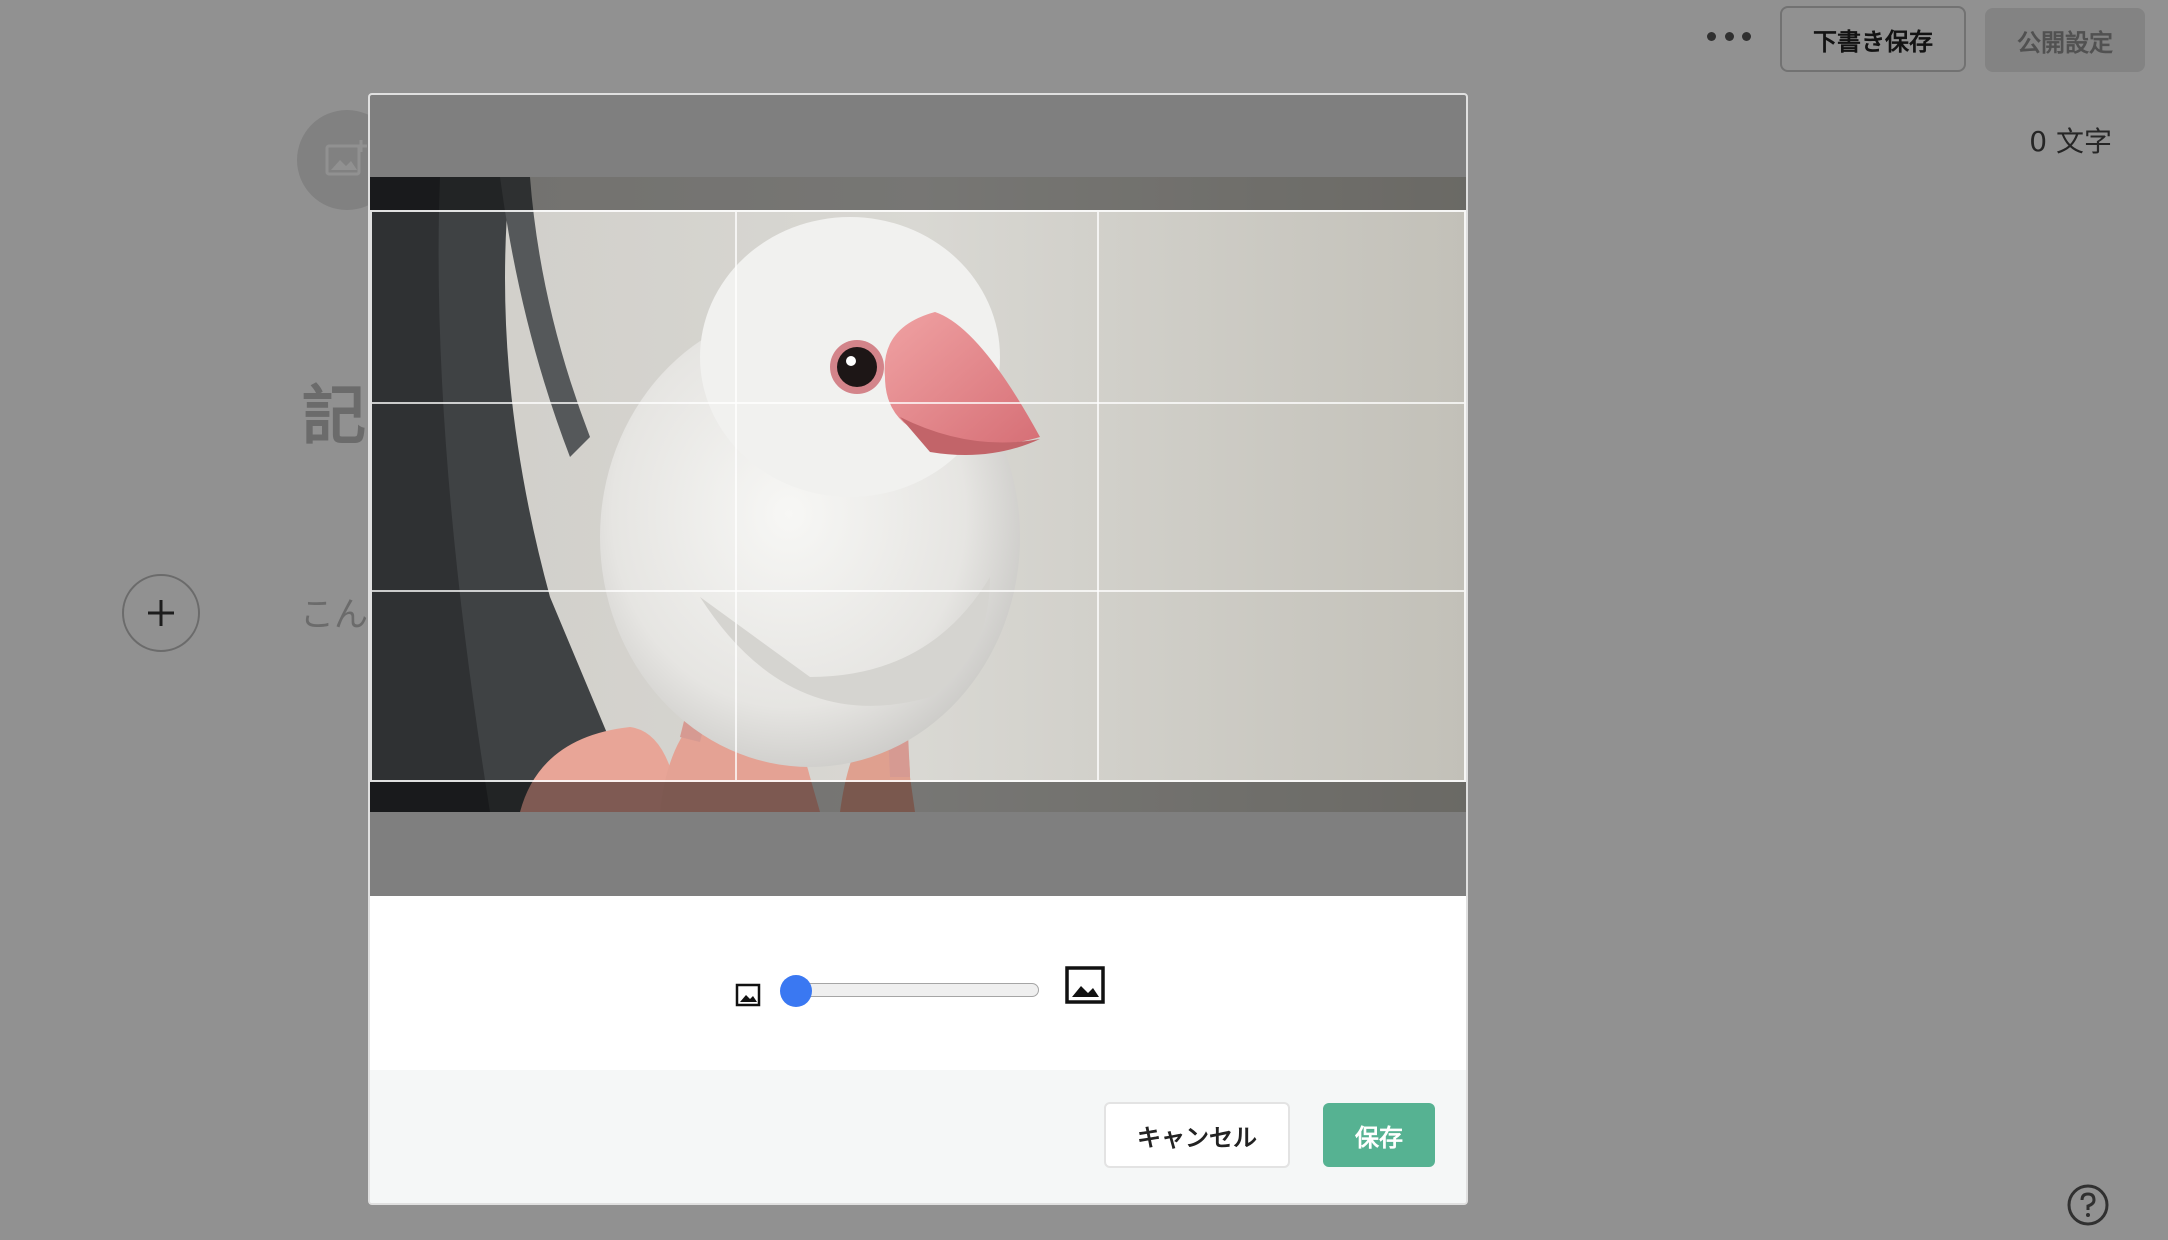  What do you see at coordinates (748, 995) in the screenshot?
I see `image-small-icon` at bounding box center [748, 995].